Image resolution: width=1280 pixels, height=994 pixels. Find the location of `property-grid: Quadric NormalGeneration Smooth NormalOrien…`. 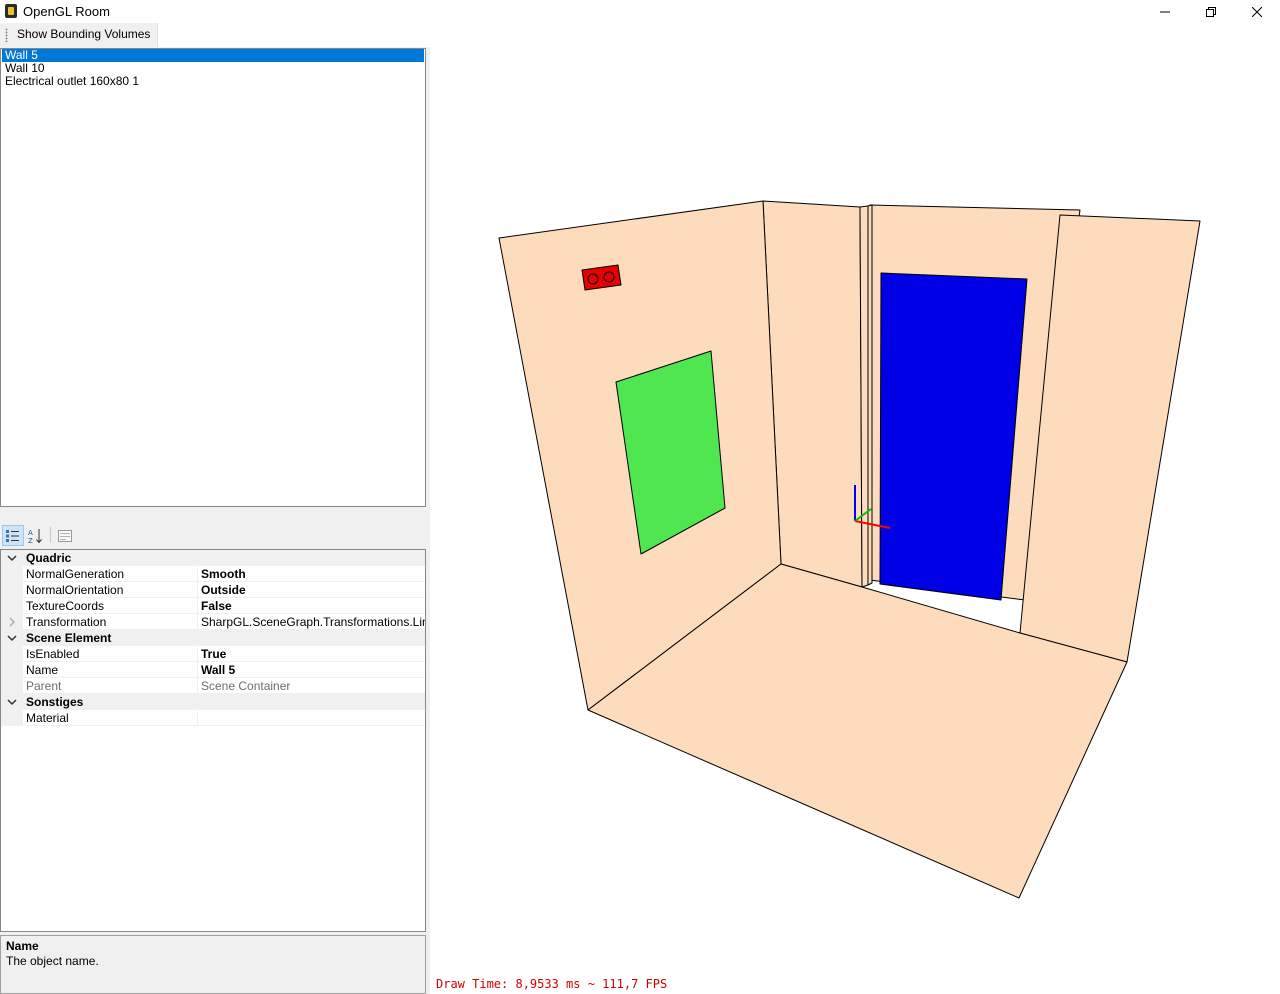

property-grid: Quadric NormalGeneration Smooth NormalOrien… is located at coordinates (213, 740).